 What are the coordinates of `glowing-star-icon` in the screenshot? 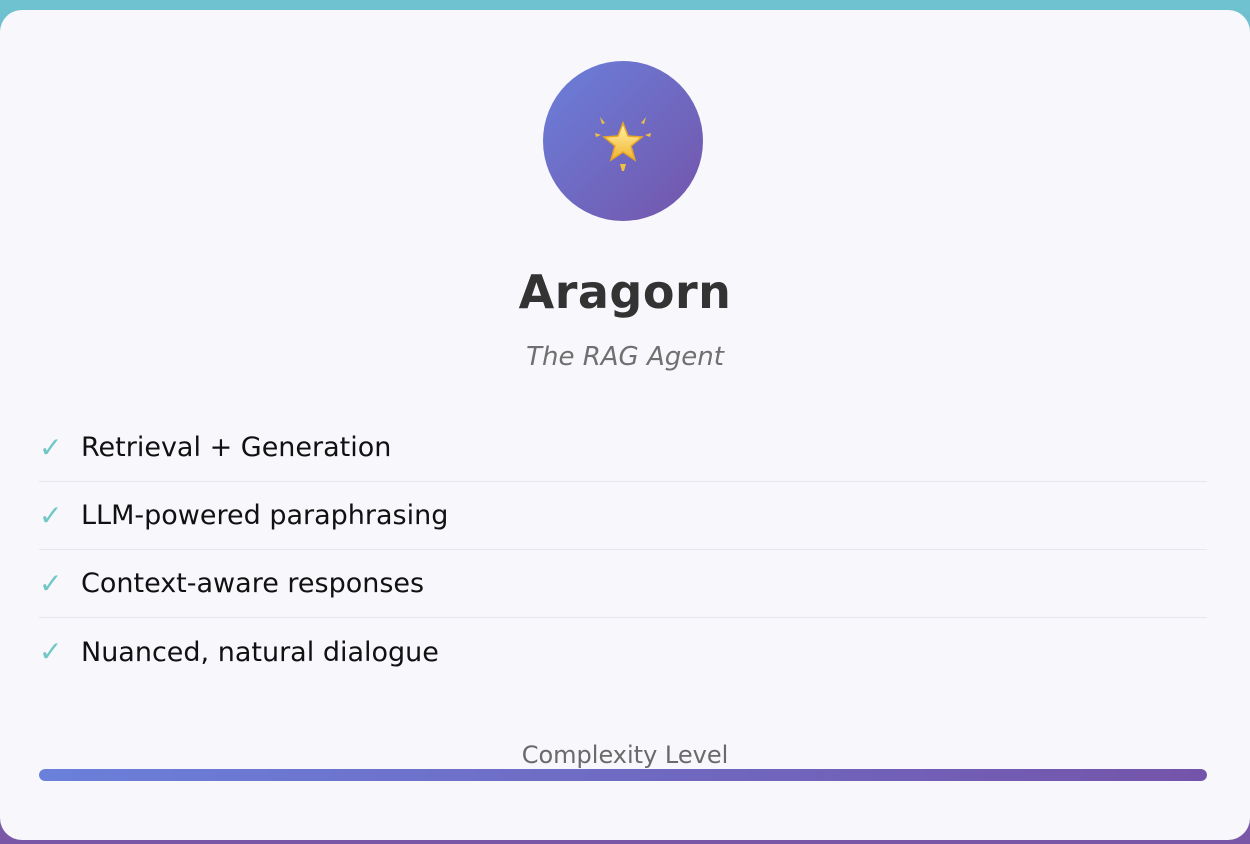 It's located at (623, 141).